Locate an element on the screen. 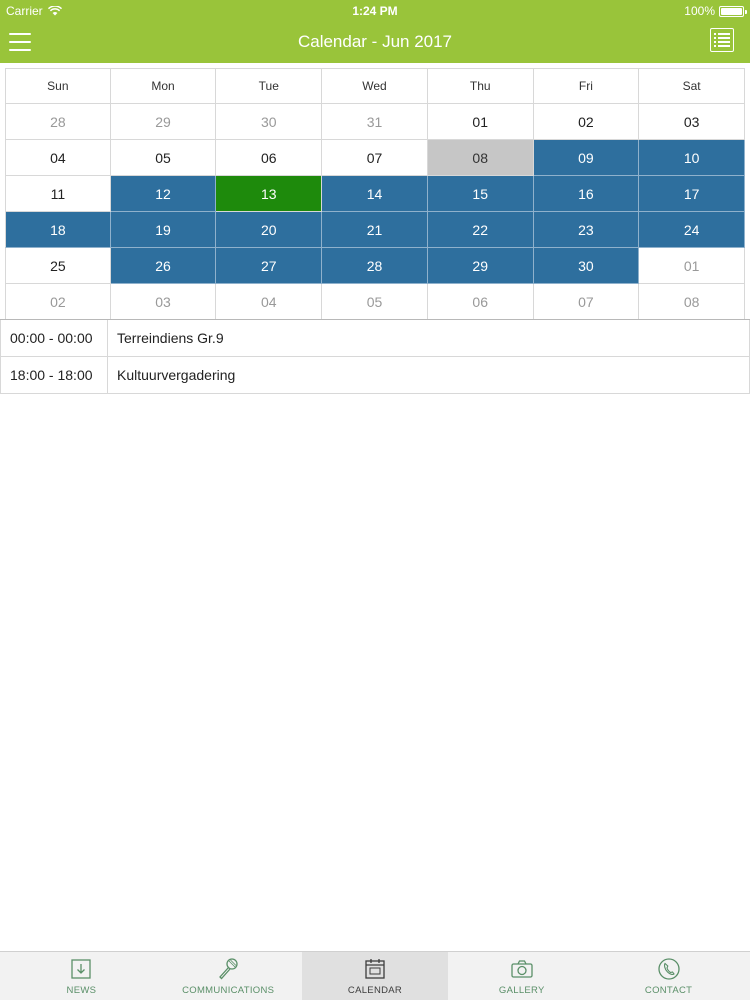 The image size is (750, 1000). status-bar: Carrier 1:24 PM 100% is located at coordinates (375, 11).